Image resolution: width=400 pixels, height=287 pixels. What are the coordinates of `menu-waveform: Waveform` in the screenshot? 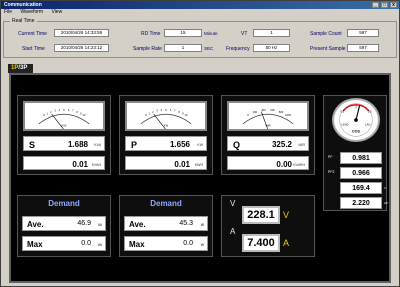 It's located at (31, 12).